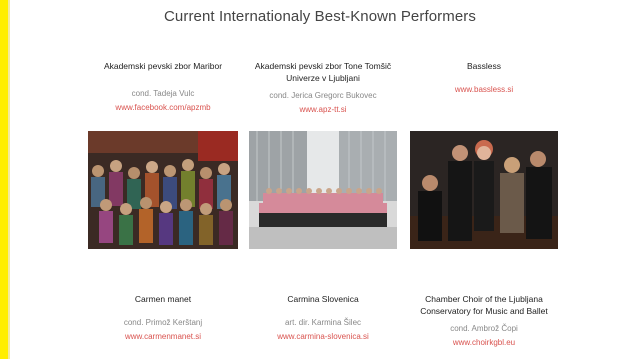 This screenshot has height=359, width=640. What do you see at coordinates (163, 93) in the screenshot?
I see `performer-conductor: cond. Tadeja Vulc` at bounding box center [163, 93].